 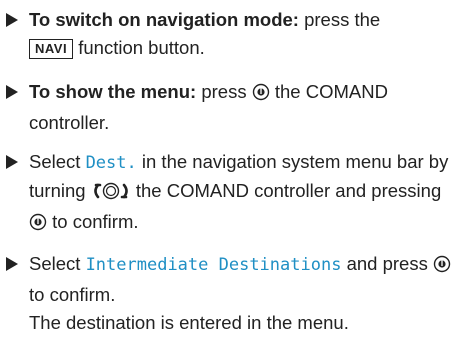 What do you see at coordinates (141, 47) in the screenshot?
I see `step-text-part: function button.` at bounding box center [141, 47].